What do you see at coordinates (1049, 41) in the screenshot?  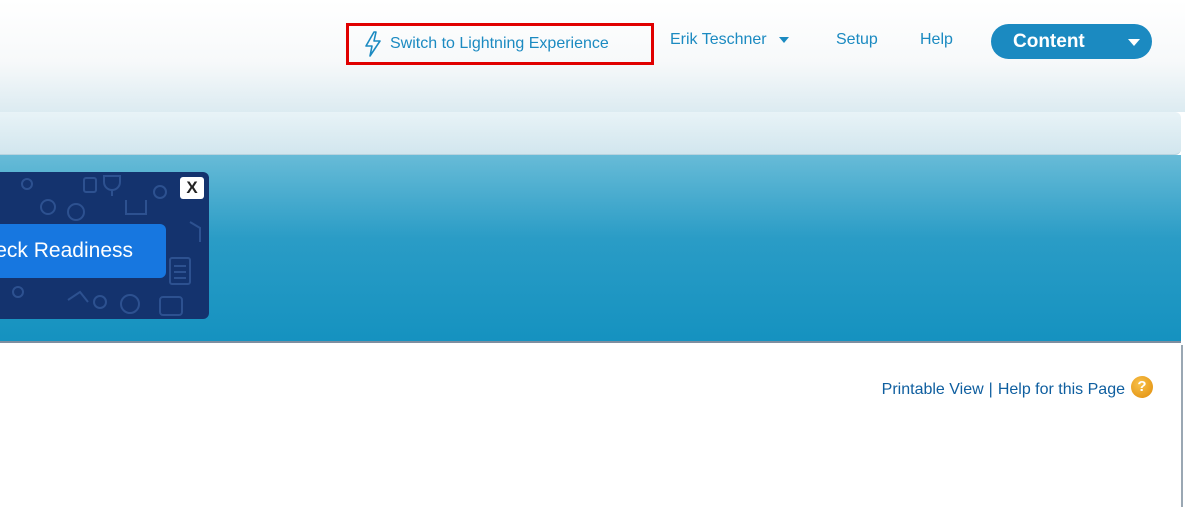 I see `app-menu-label: Content` at bounding box center [1049, 41].